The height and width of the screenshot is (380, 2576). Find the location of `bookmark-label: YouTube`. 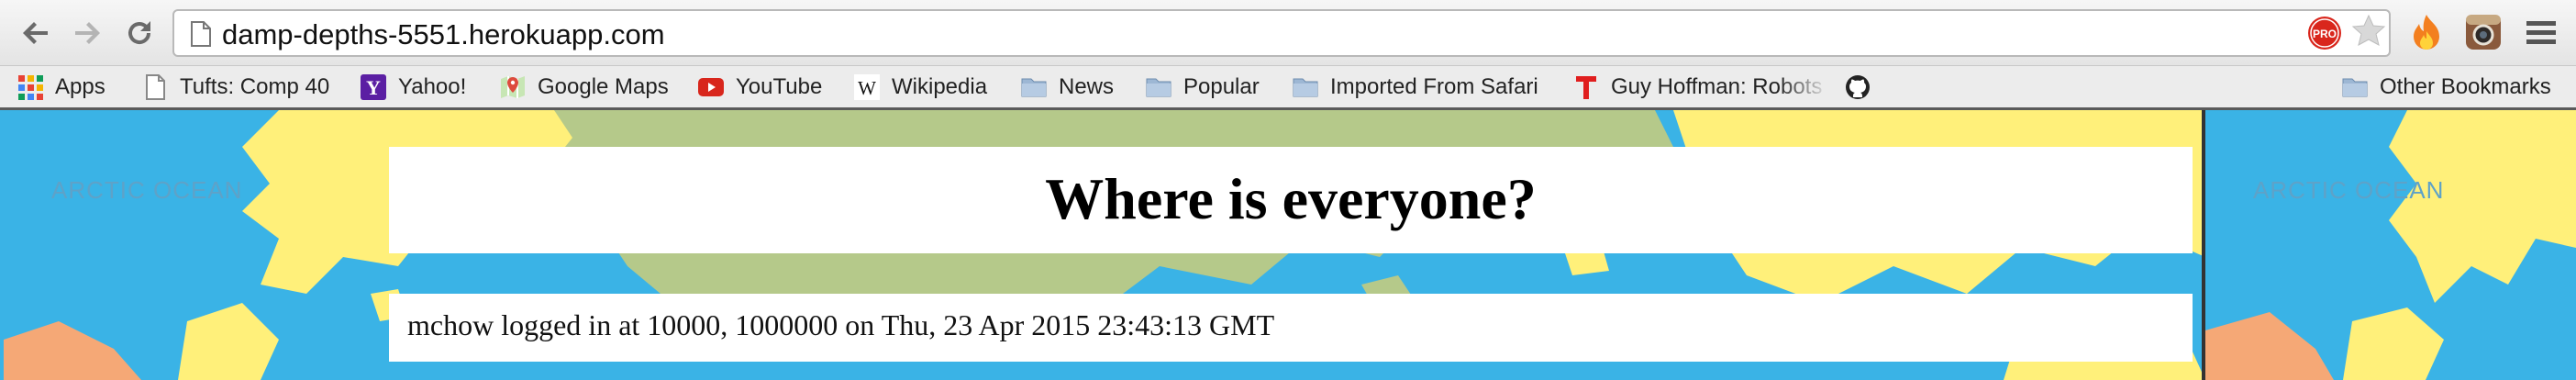

bookmark-label: YouTube is located at coordinates (779, 86).